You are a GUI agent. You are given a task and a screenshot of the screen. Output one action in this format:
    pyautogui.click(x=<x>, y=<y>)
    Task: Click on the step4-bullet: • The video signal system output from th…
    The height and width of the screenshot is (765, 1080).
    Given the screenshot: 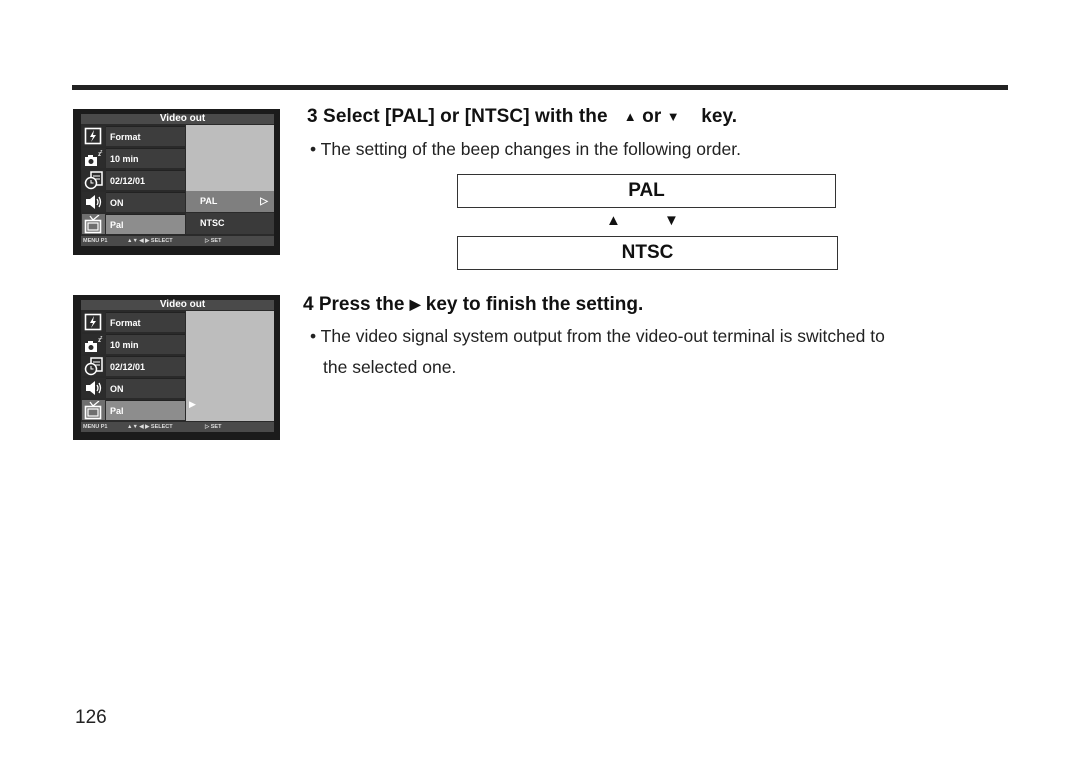 What is the action you would take?
    pyautogui.click(x=597, y=336)
    